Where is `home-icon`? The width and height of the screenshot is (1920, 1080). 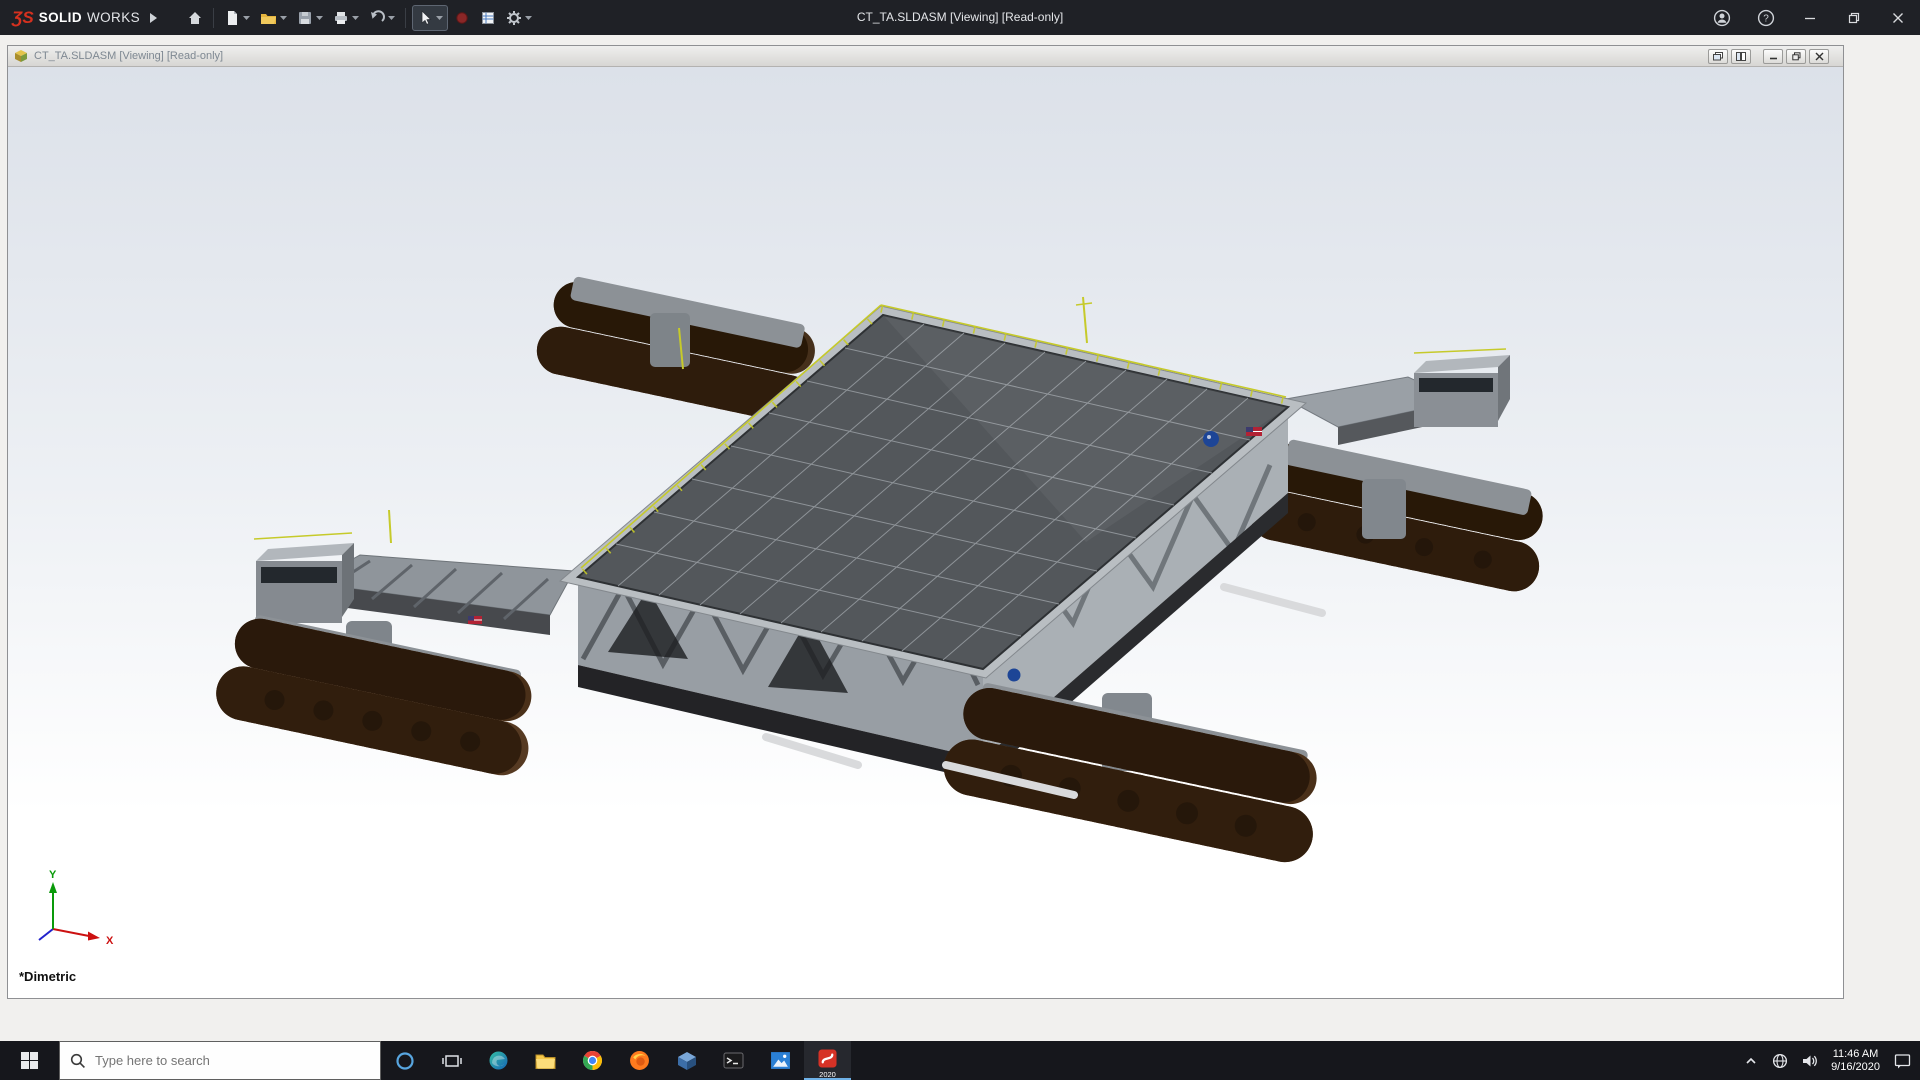
home-icon is located at coordinates (195, 17).